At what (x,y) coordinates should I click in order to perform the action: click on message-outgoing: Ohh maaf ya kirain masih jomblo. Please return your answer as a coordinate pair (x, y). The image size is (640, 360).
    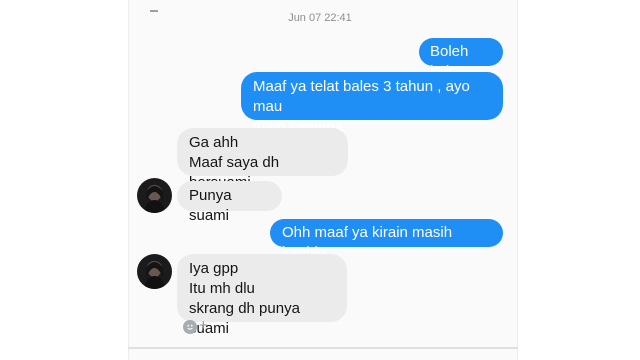
    Looking at the image, I should click on (386, 240).